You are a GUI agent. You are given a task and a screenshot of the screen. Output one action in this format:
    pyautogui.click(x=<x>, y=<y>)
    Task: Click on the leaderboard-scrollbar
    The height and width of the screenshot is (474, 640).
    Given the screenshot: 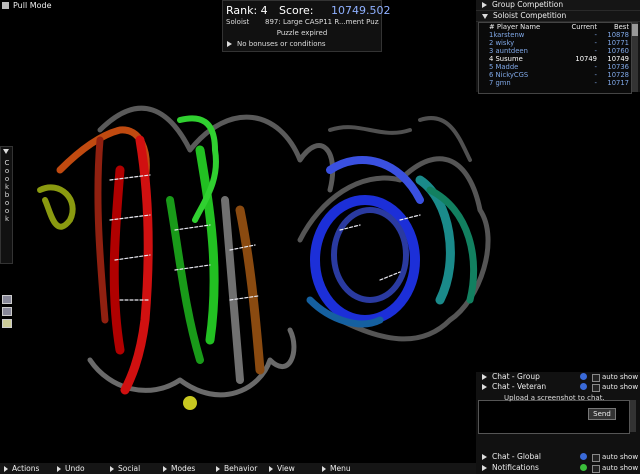 What is the action you would take?
    pyautogui.click(x=635, y=57)
    